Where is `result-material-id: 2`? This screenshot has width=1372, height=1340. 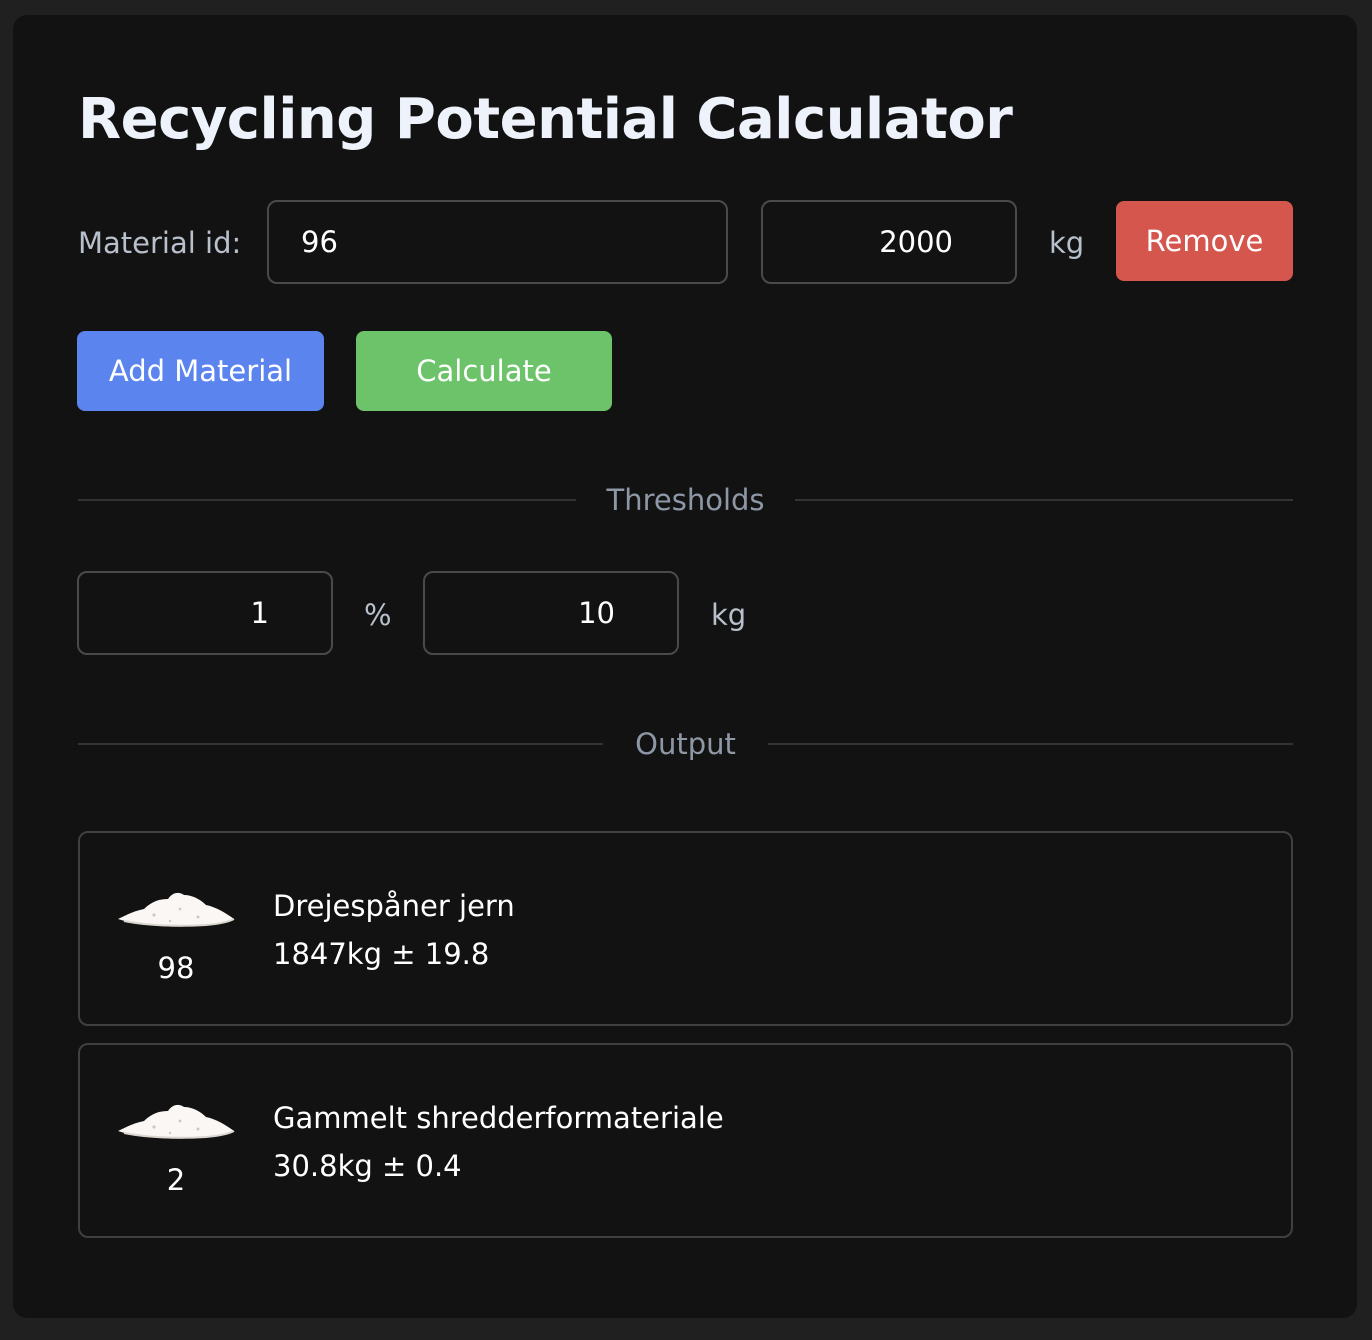
result-material-id: 2 is located at coordinates (176, 1180).